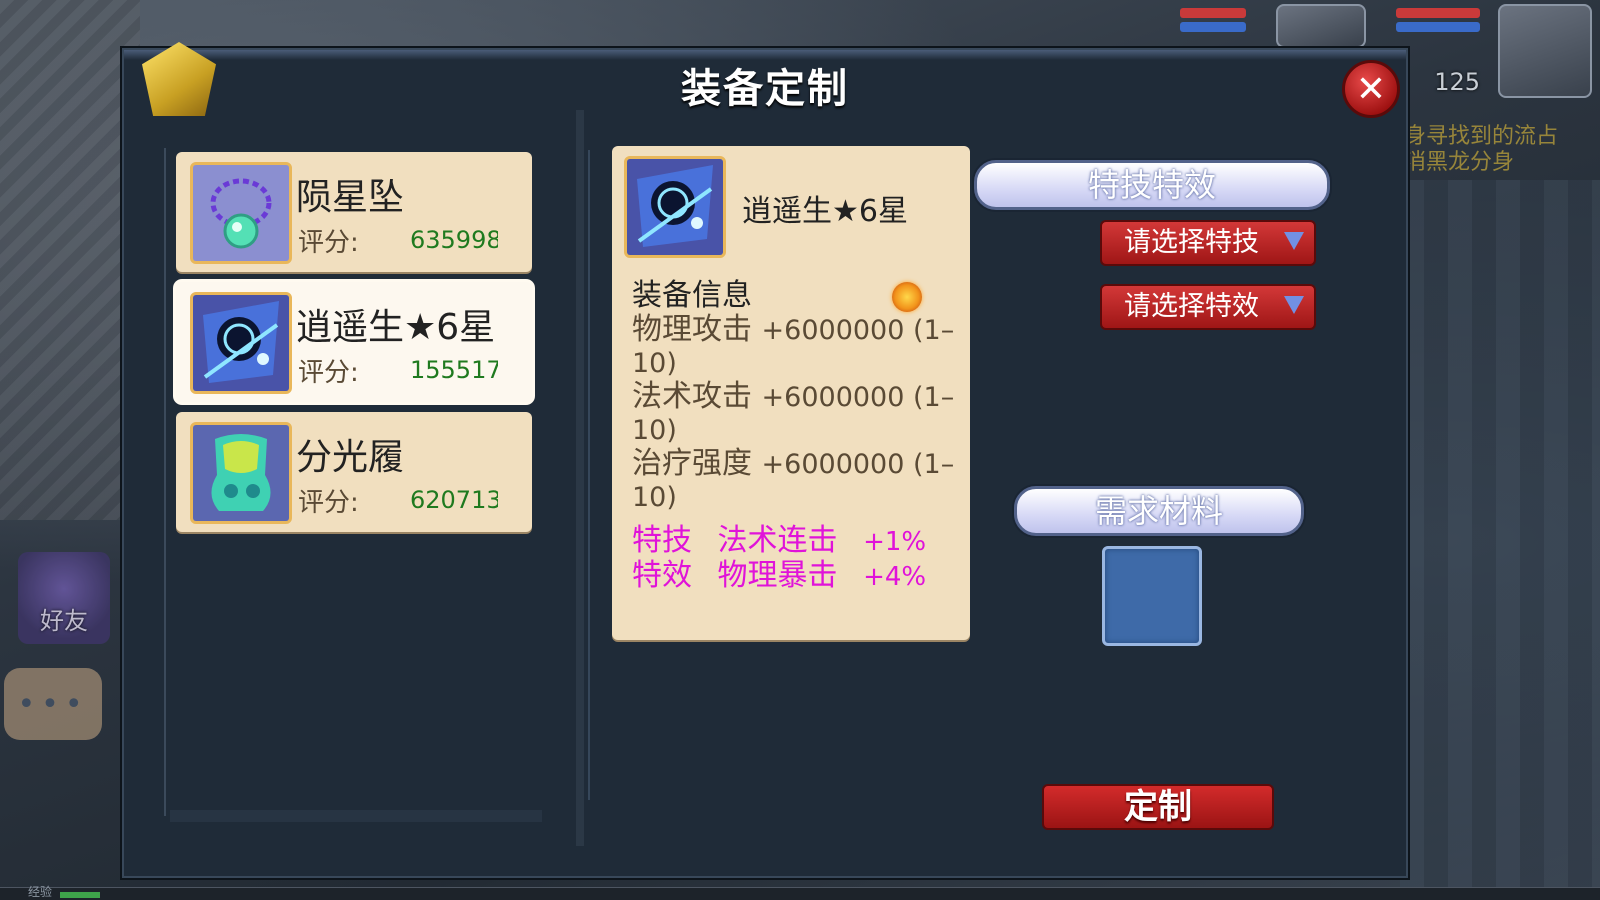  Describe the element at coordinates (1438, 13) in the screenshot. I see `player-hp-bar` at that location.